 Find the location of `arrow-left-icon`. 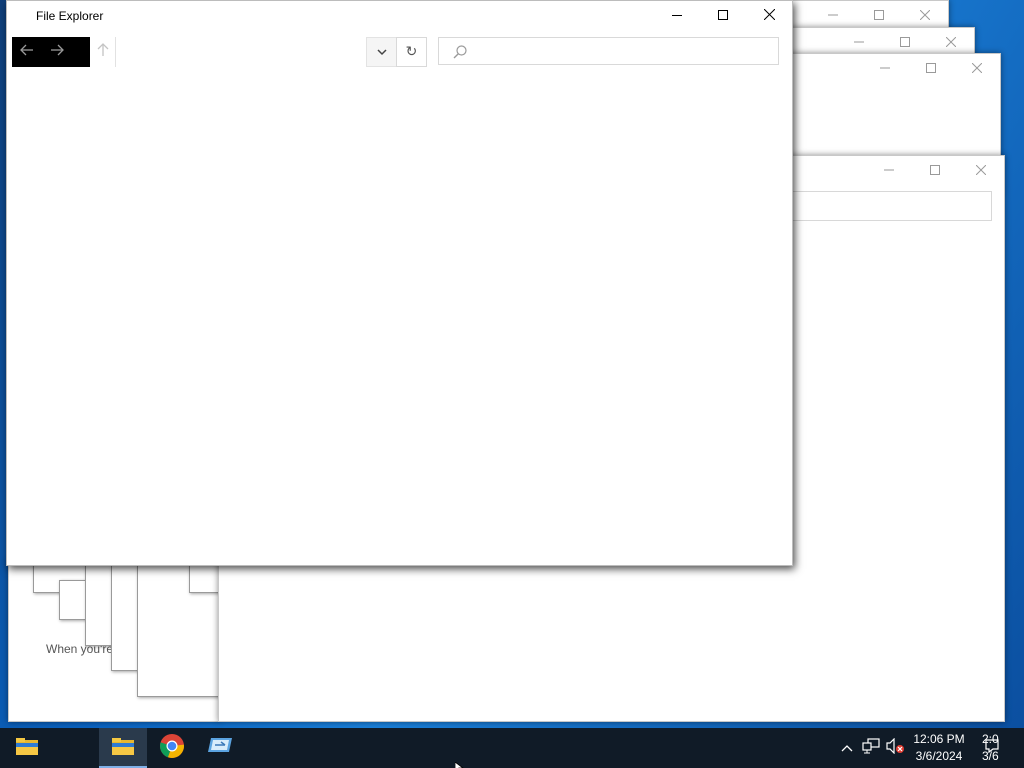

arrow-left-icon is located at coordinates (27, 52).